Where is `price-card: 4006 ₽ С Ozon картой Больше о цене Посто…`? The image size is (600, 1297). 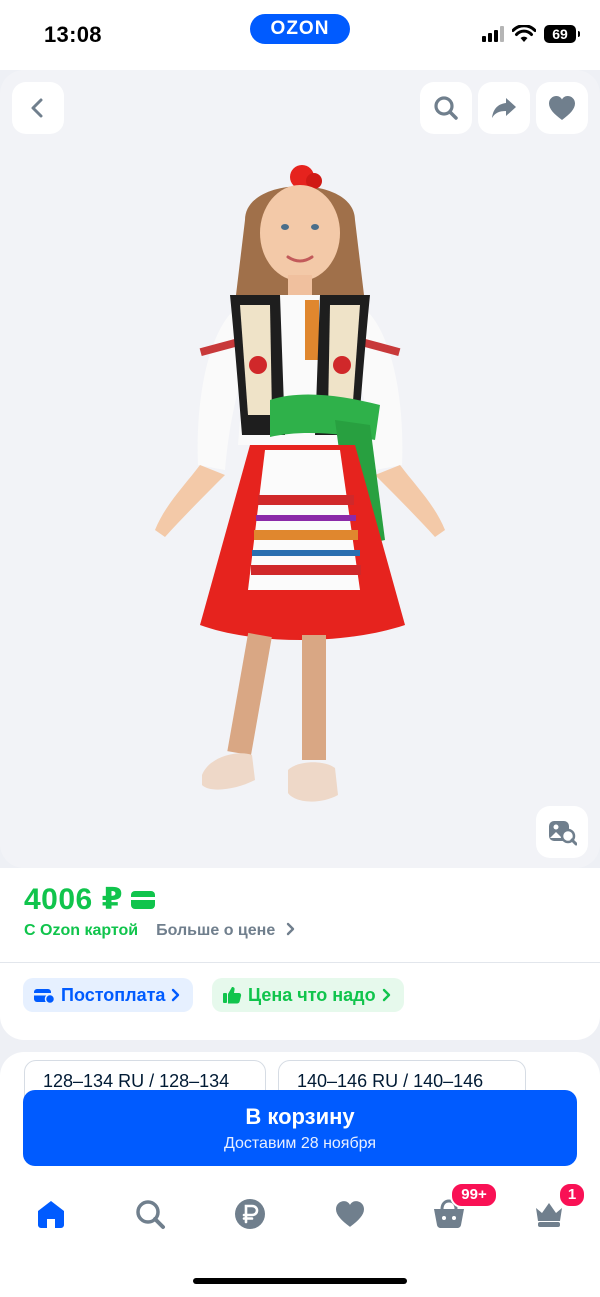 price-card: 4006 ₽ С Ozon картой Больше о цене Посто… is located at coordinates (300, 954).